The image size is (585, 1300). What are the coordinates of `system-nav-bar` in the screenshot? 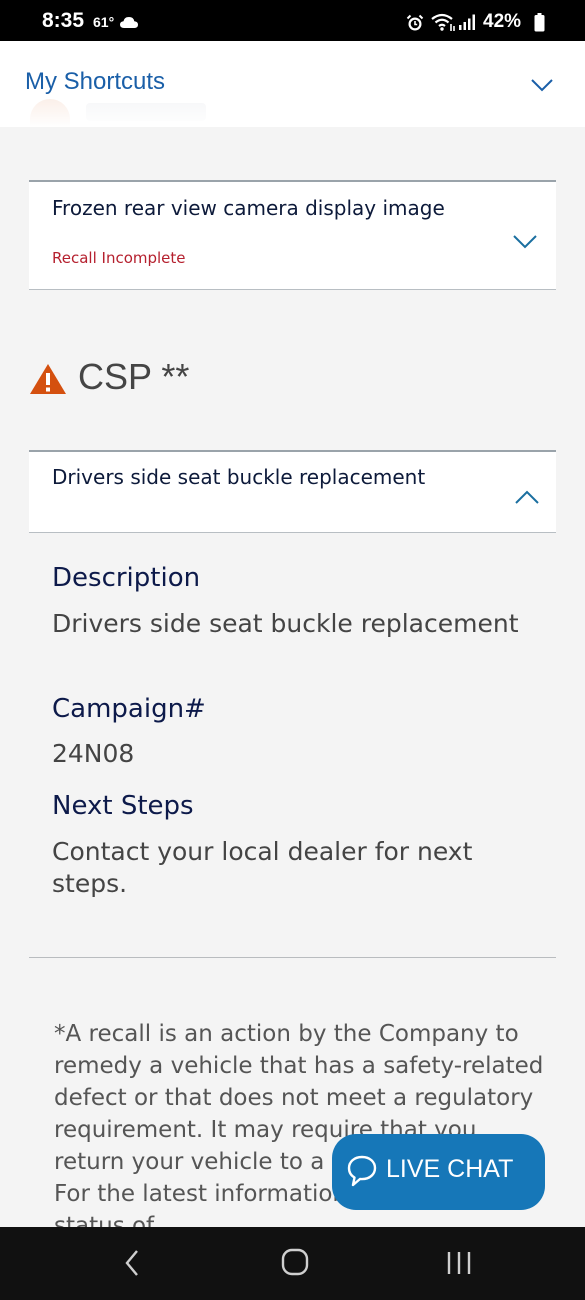 It's located at (292, 1263).